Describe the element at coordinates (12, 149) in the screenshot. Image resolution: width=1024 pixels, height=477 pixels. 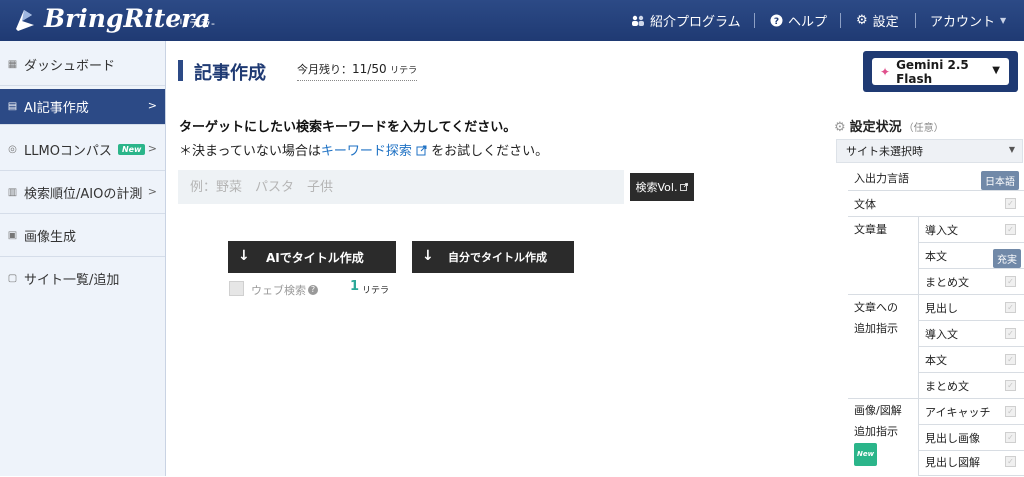
I see `compass-icon: ◎` at that location.